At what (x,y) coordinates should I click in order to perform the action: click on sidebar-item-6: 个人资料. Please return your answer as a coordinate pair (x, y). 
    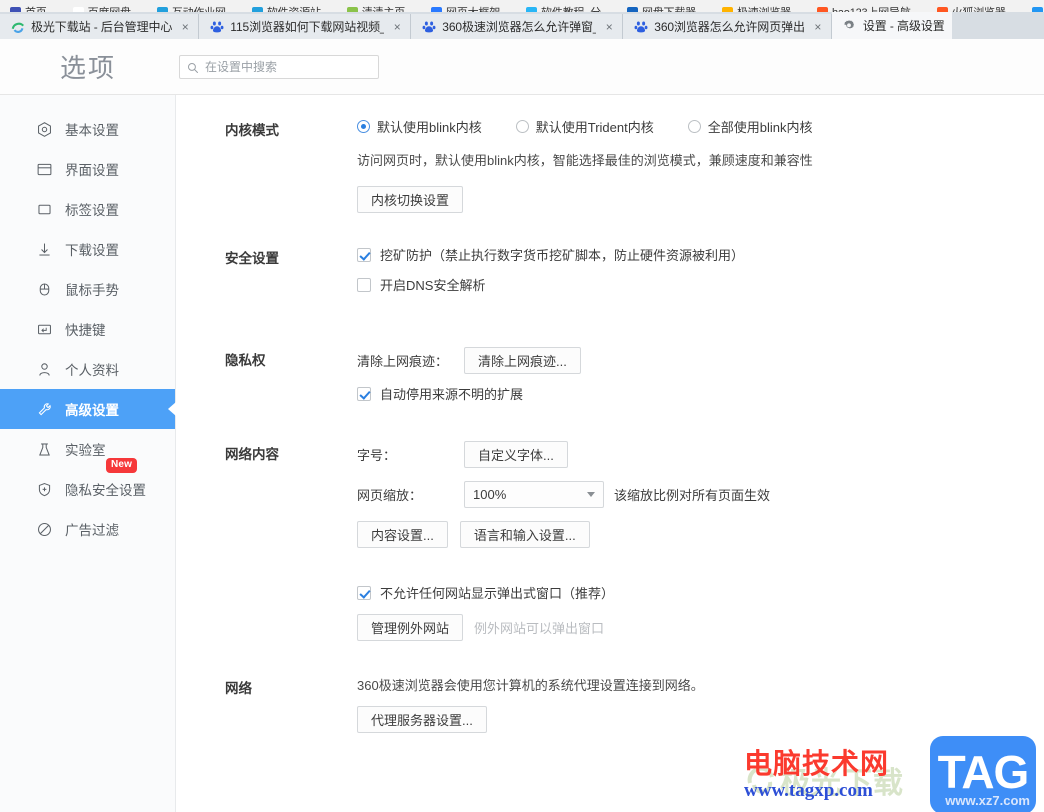
    Looking at the image, I should click on (87, 369).